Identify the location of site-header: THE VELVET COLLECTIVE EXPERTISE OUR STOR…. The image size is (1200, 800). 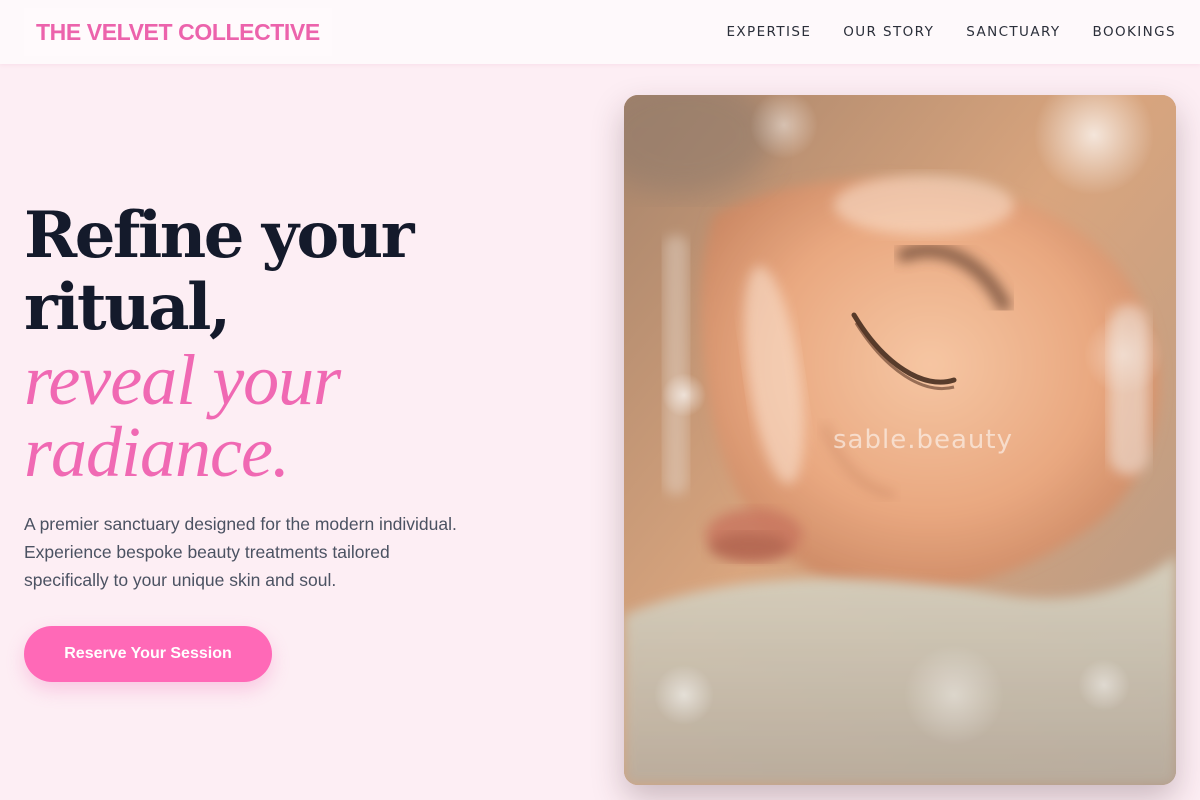
(600, 32).